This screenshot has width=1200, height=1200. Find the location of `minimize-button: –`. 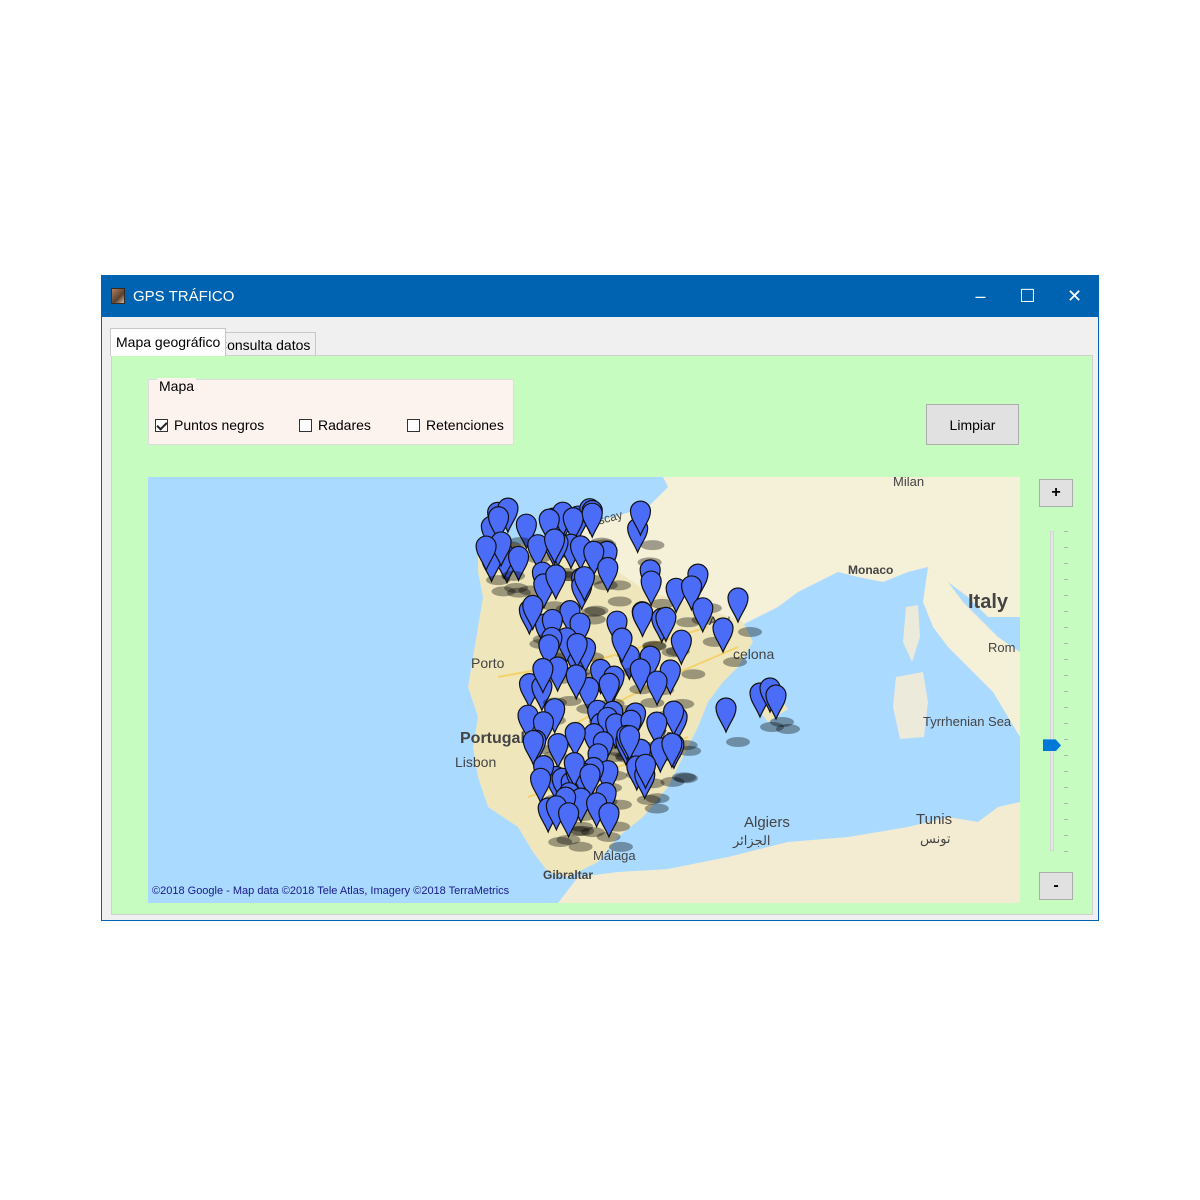

minimize-button: – is located at coordinates (980, 296).